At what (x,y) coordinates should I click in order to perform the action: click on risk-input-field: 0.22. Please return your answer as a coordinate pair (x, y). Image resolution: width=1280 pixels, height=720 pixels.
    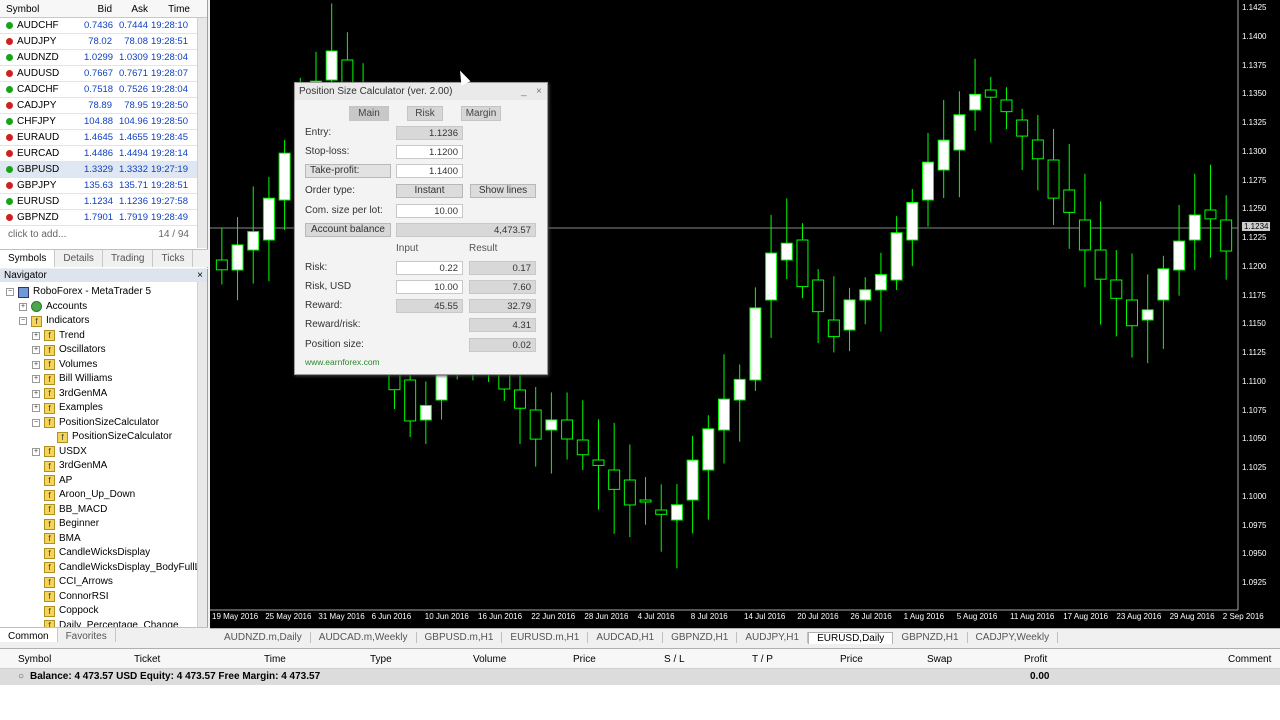
    Looking at the image, I should click on (429, 268).